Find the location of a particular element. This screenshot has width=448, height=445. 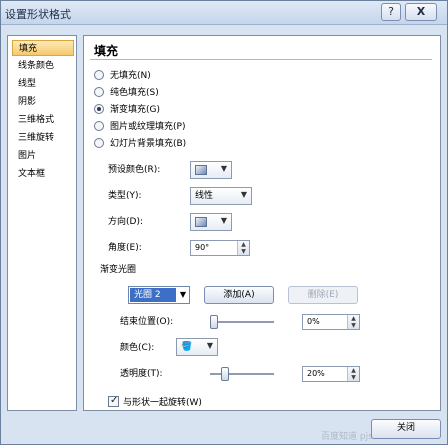

delete-stop-button: 删除(E) is located at coordinates (323, 295).